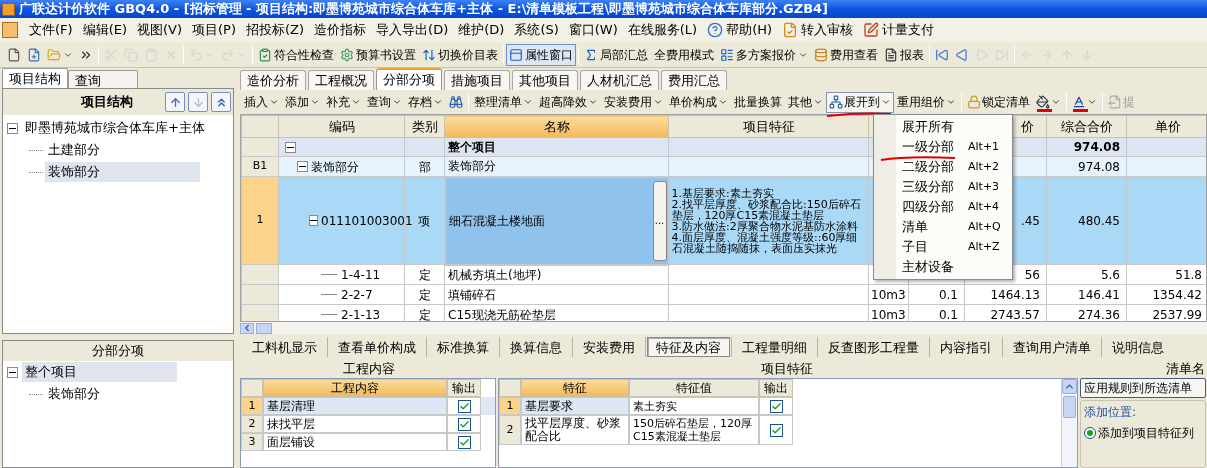 The height and width of the screenshot is (468, 1207). I want to click on tab: 其他项目, so click(545, 80).